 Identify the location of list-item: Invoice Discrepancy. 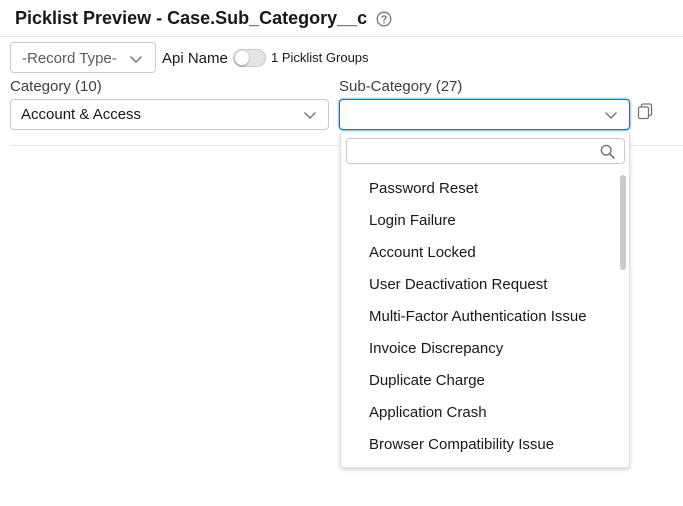
(481, 349).